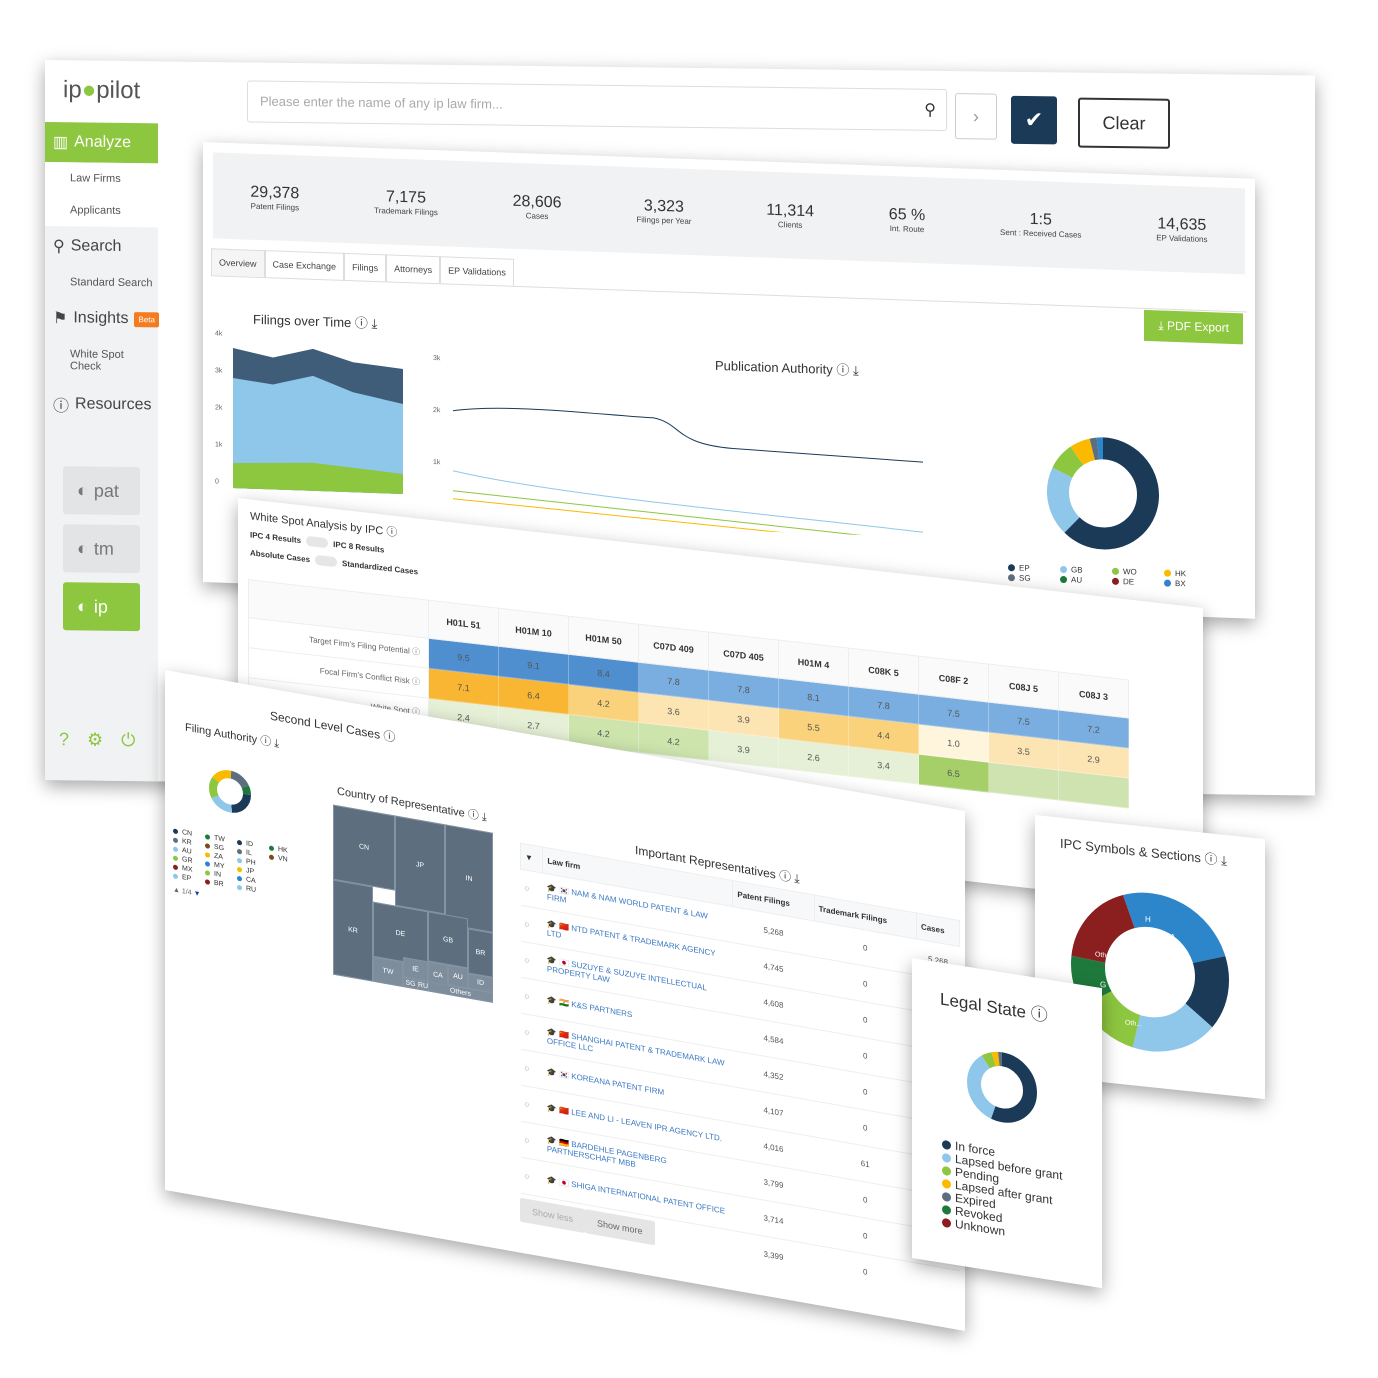 The width and height of the screenshot is (1378, 1378). What do you see at coordinates (400, 934) in the screenshot?
I see `treemap-cell: DE` at bounding box center [400, 934].